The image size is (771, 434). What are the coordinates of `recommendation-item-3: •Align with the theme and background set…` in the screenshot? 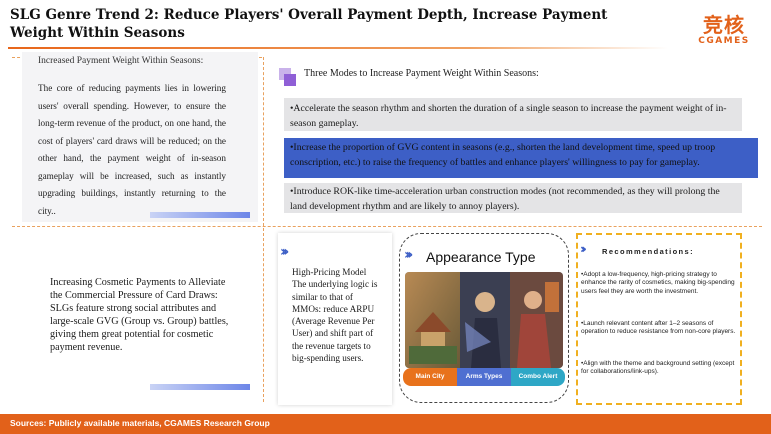 It's located at (658, 368).